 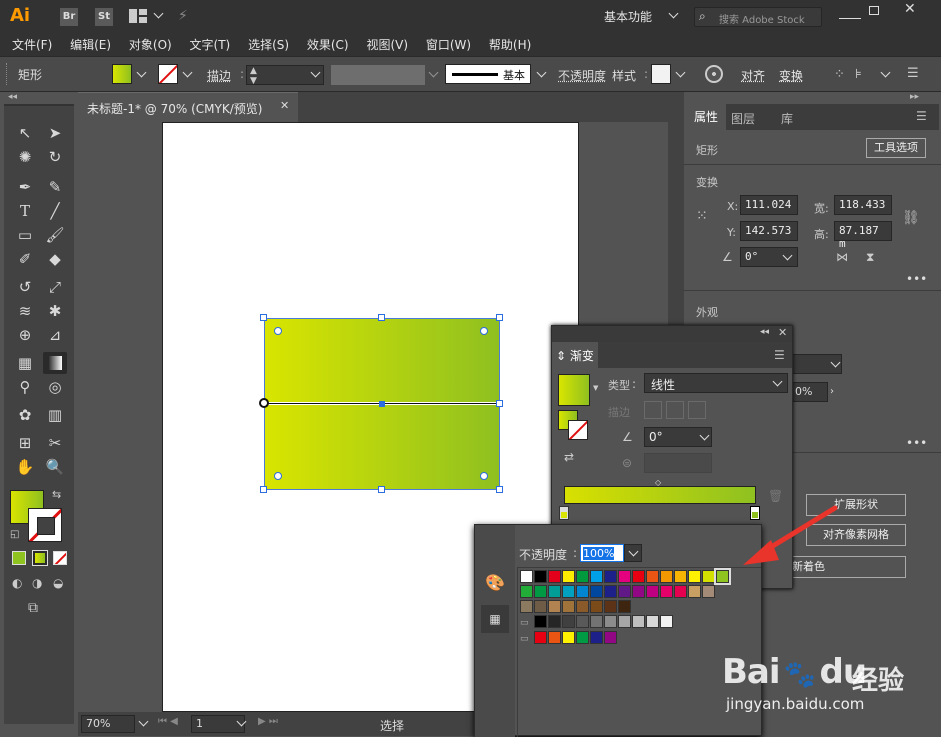 I want to click on flip-vertical-icon: ⧗, so click(x=870, y=257).